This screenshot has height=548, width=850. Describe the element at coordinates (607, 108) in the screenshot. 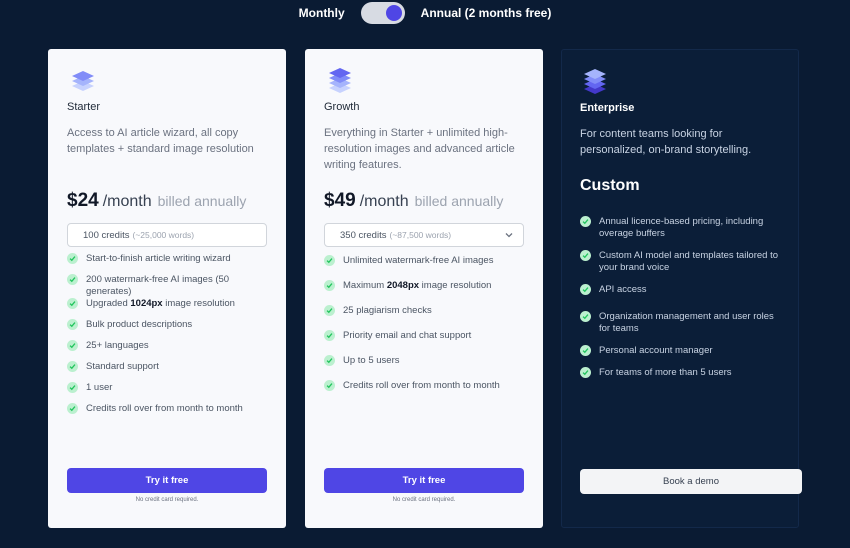

I see `plan-name: Enterprise` at that location.